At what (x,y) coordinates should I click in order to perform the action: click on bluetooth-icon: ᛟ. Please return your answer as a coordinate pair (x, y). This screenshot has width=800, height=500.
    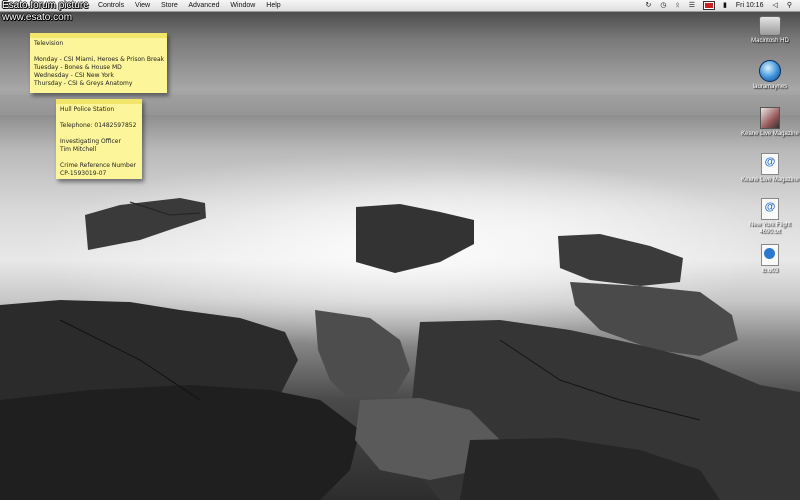
    Looking at the image, I should click on (678, 5).